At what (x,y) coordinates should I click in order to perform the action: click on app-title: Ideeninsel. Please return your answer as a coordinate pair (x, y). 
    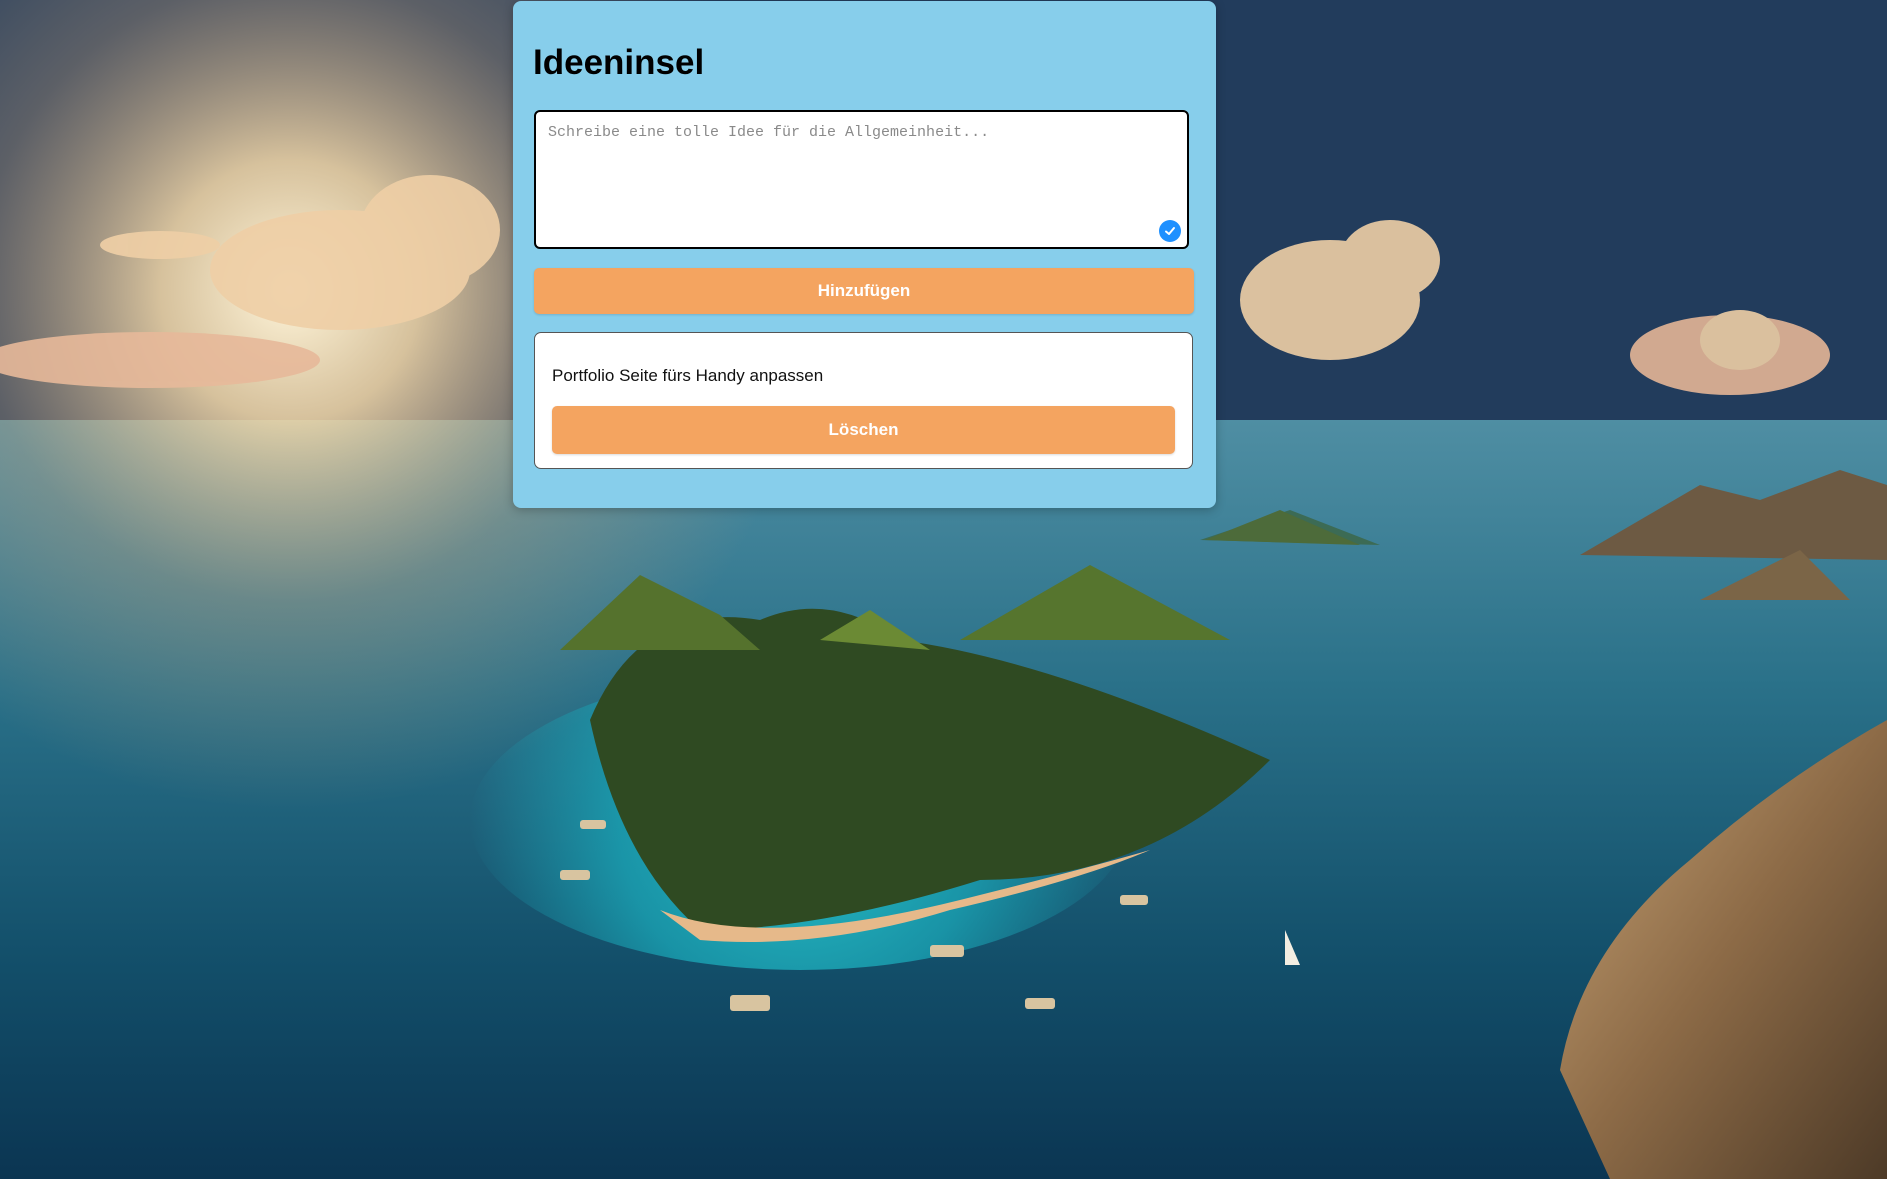
    Looking at the image, I should click on (619, 62).